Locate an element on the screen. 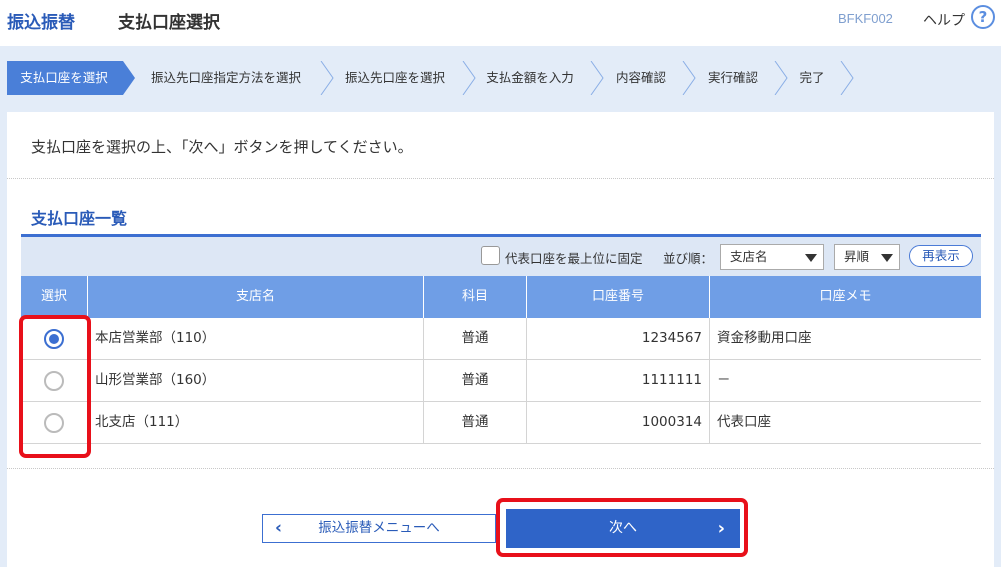  table-row: 本店営業部（110） 普通 1234567 資金移動用口座 is located at coordinates (501, 339).